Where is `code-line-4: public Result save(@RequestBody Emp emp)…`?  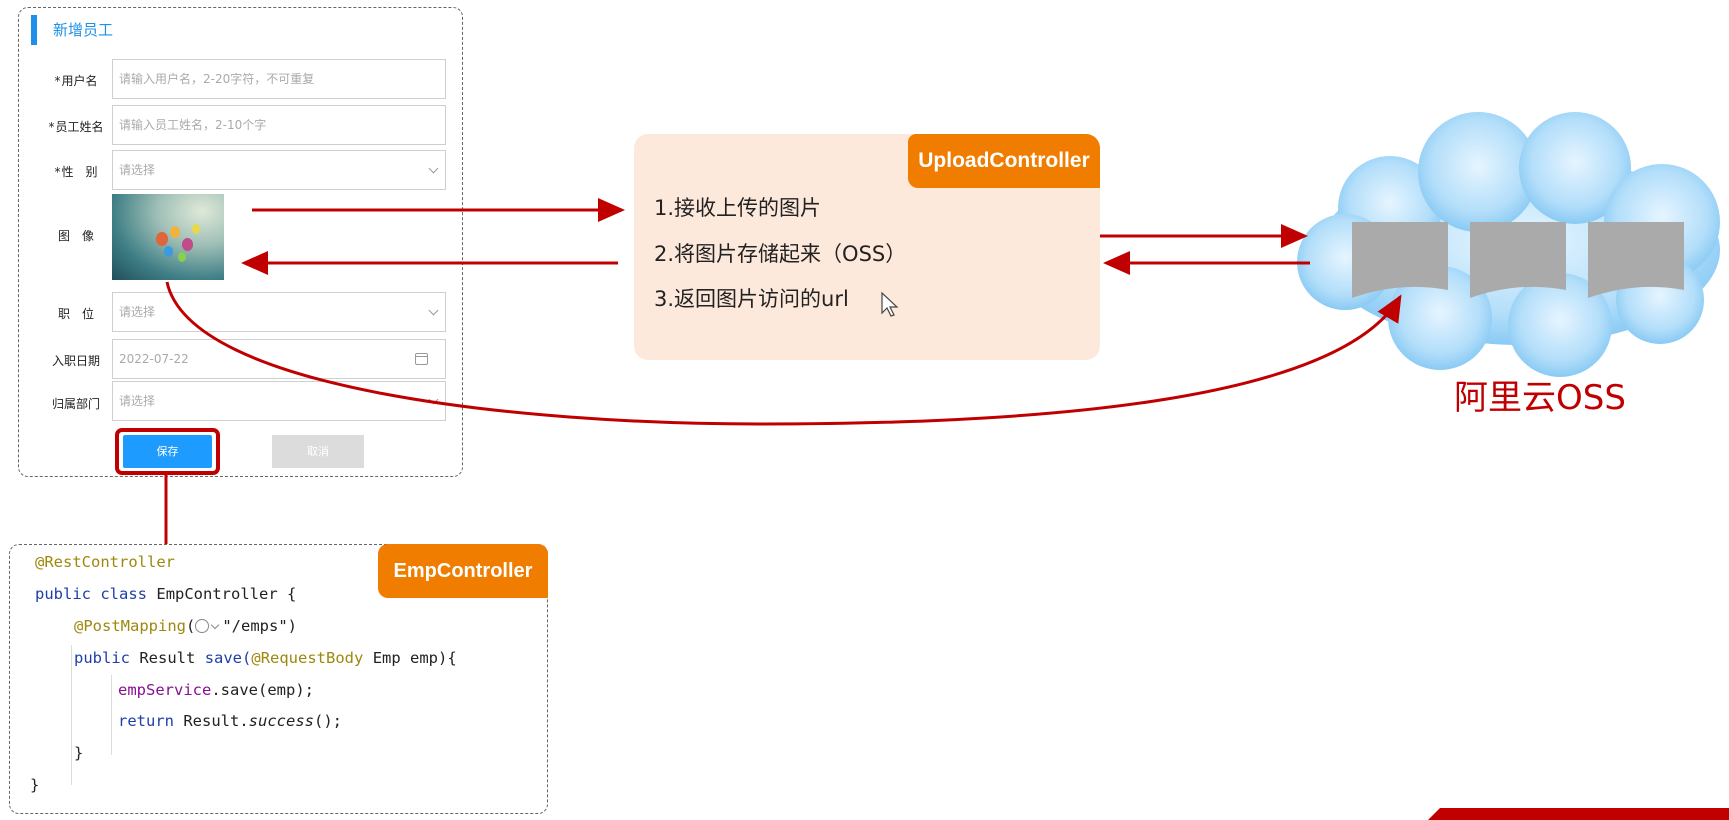 code-line-4: public Result save(@RequestBody Emp emp)… is located at coordinates (265, 658).